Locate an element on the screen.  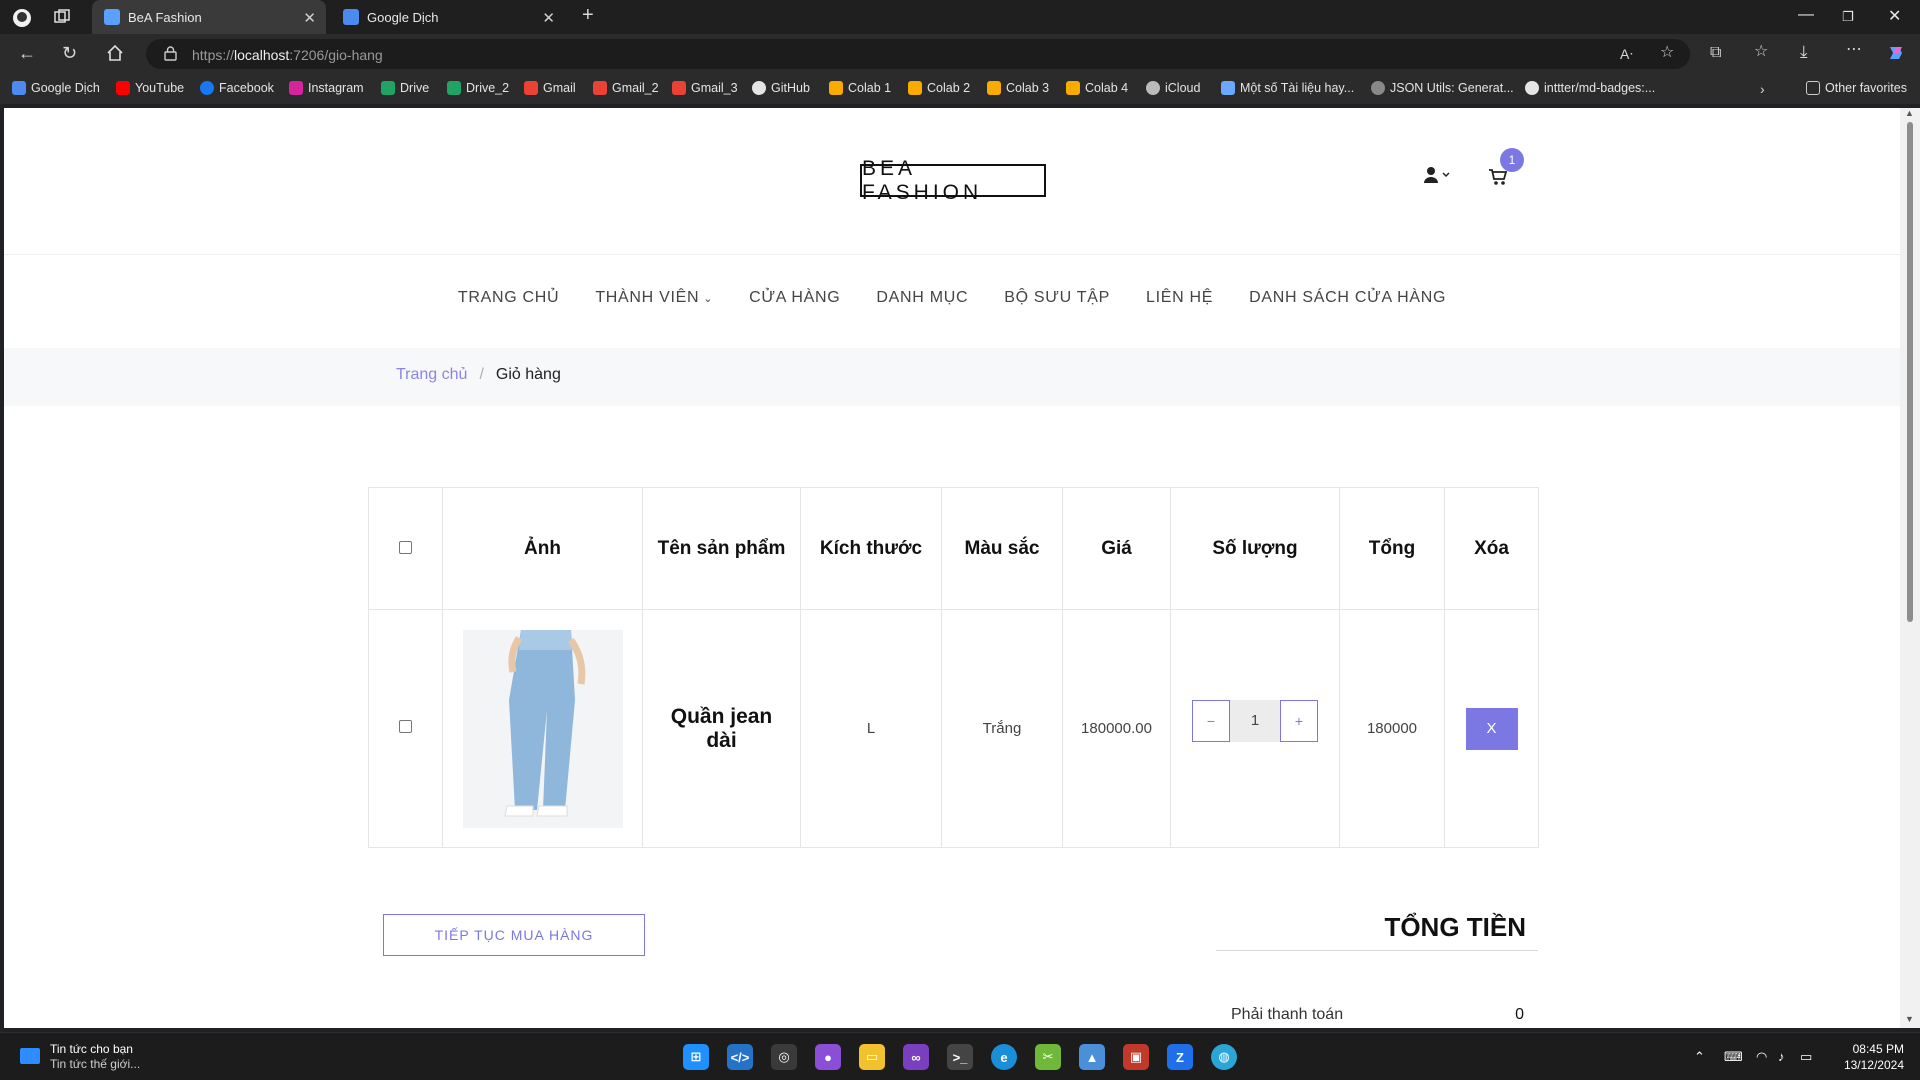
github-desktop-icon: ● is located at coordinates (828, 1057).